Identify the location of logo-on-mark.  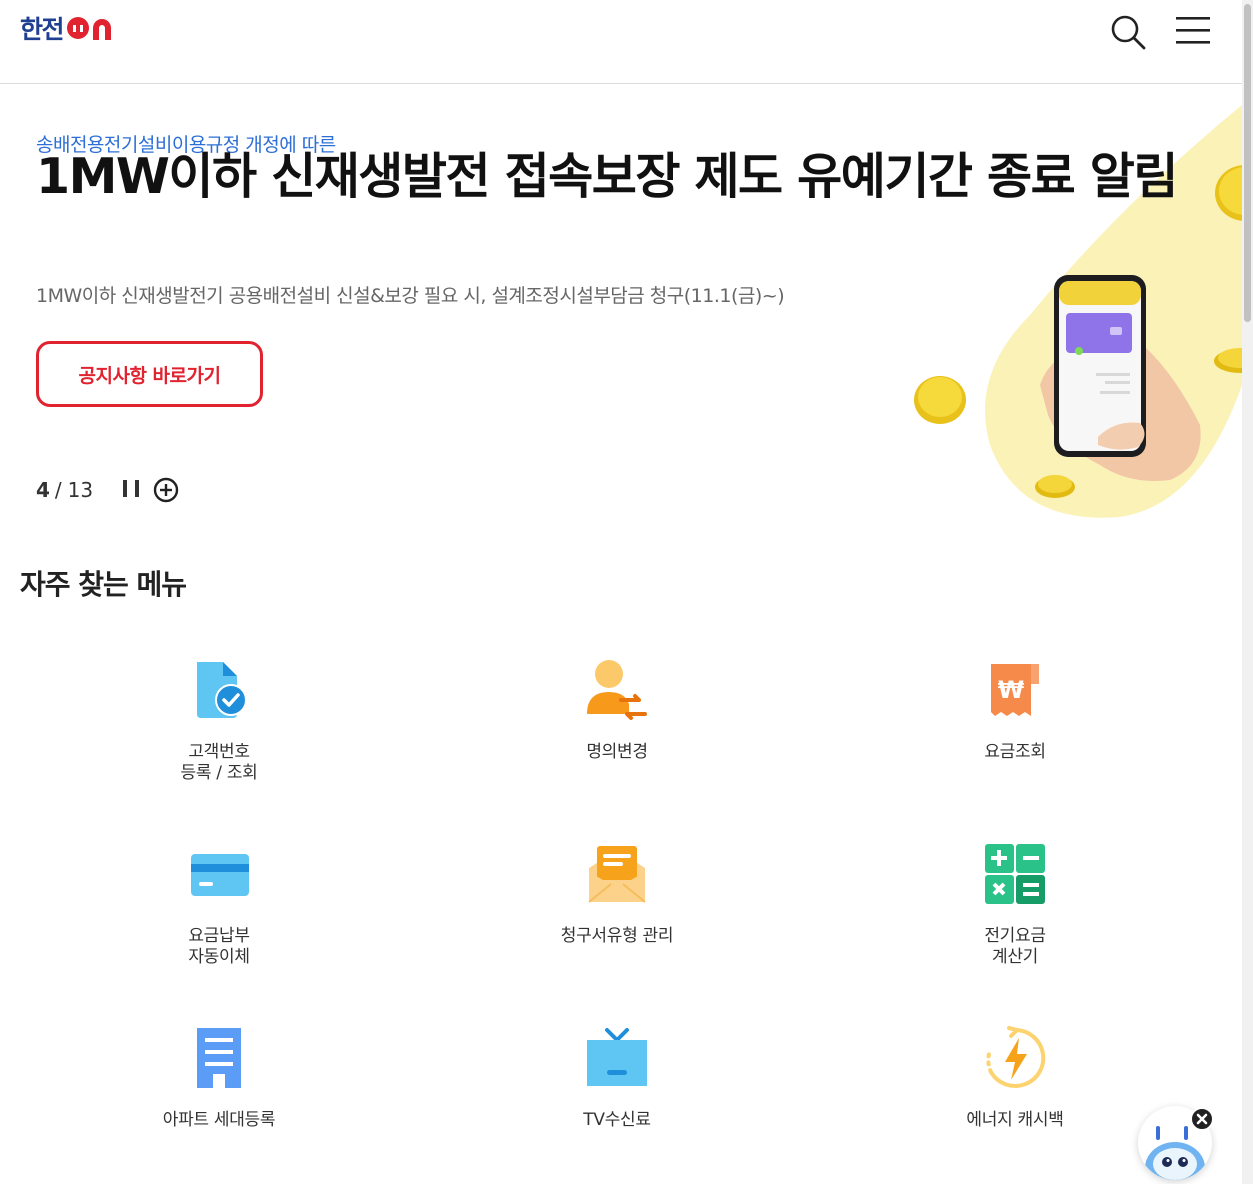
(90, 28).